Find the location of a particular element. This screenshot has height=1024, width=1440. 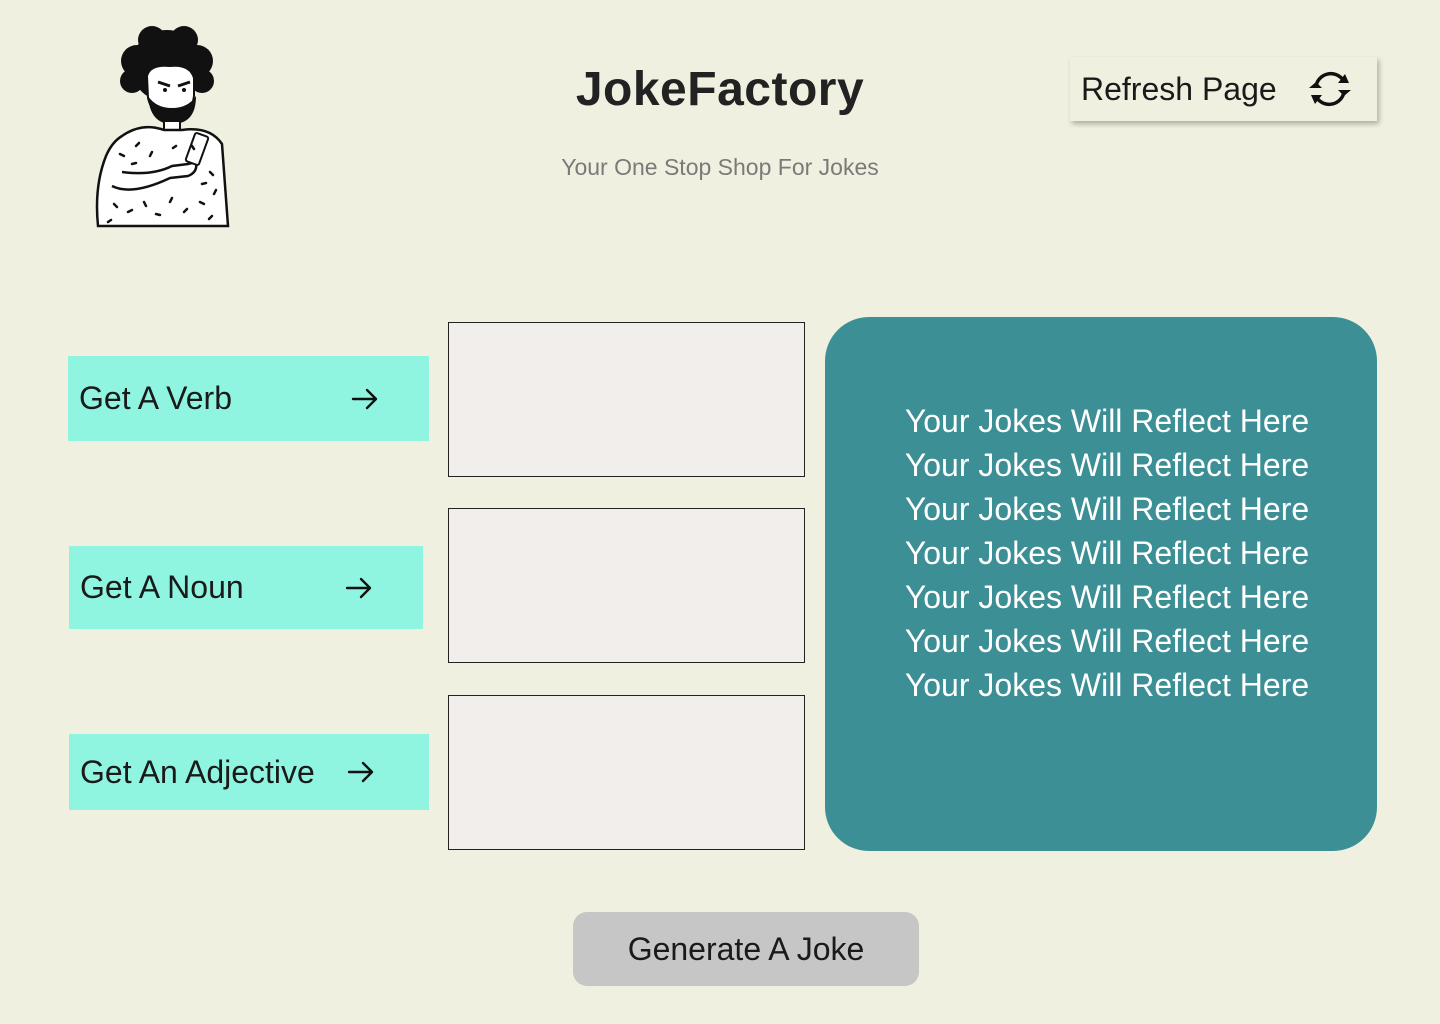

get-noun-button: Get A Noun is located at coordinates (246, 587).